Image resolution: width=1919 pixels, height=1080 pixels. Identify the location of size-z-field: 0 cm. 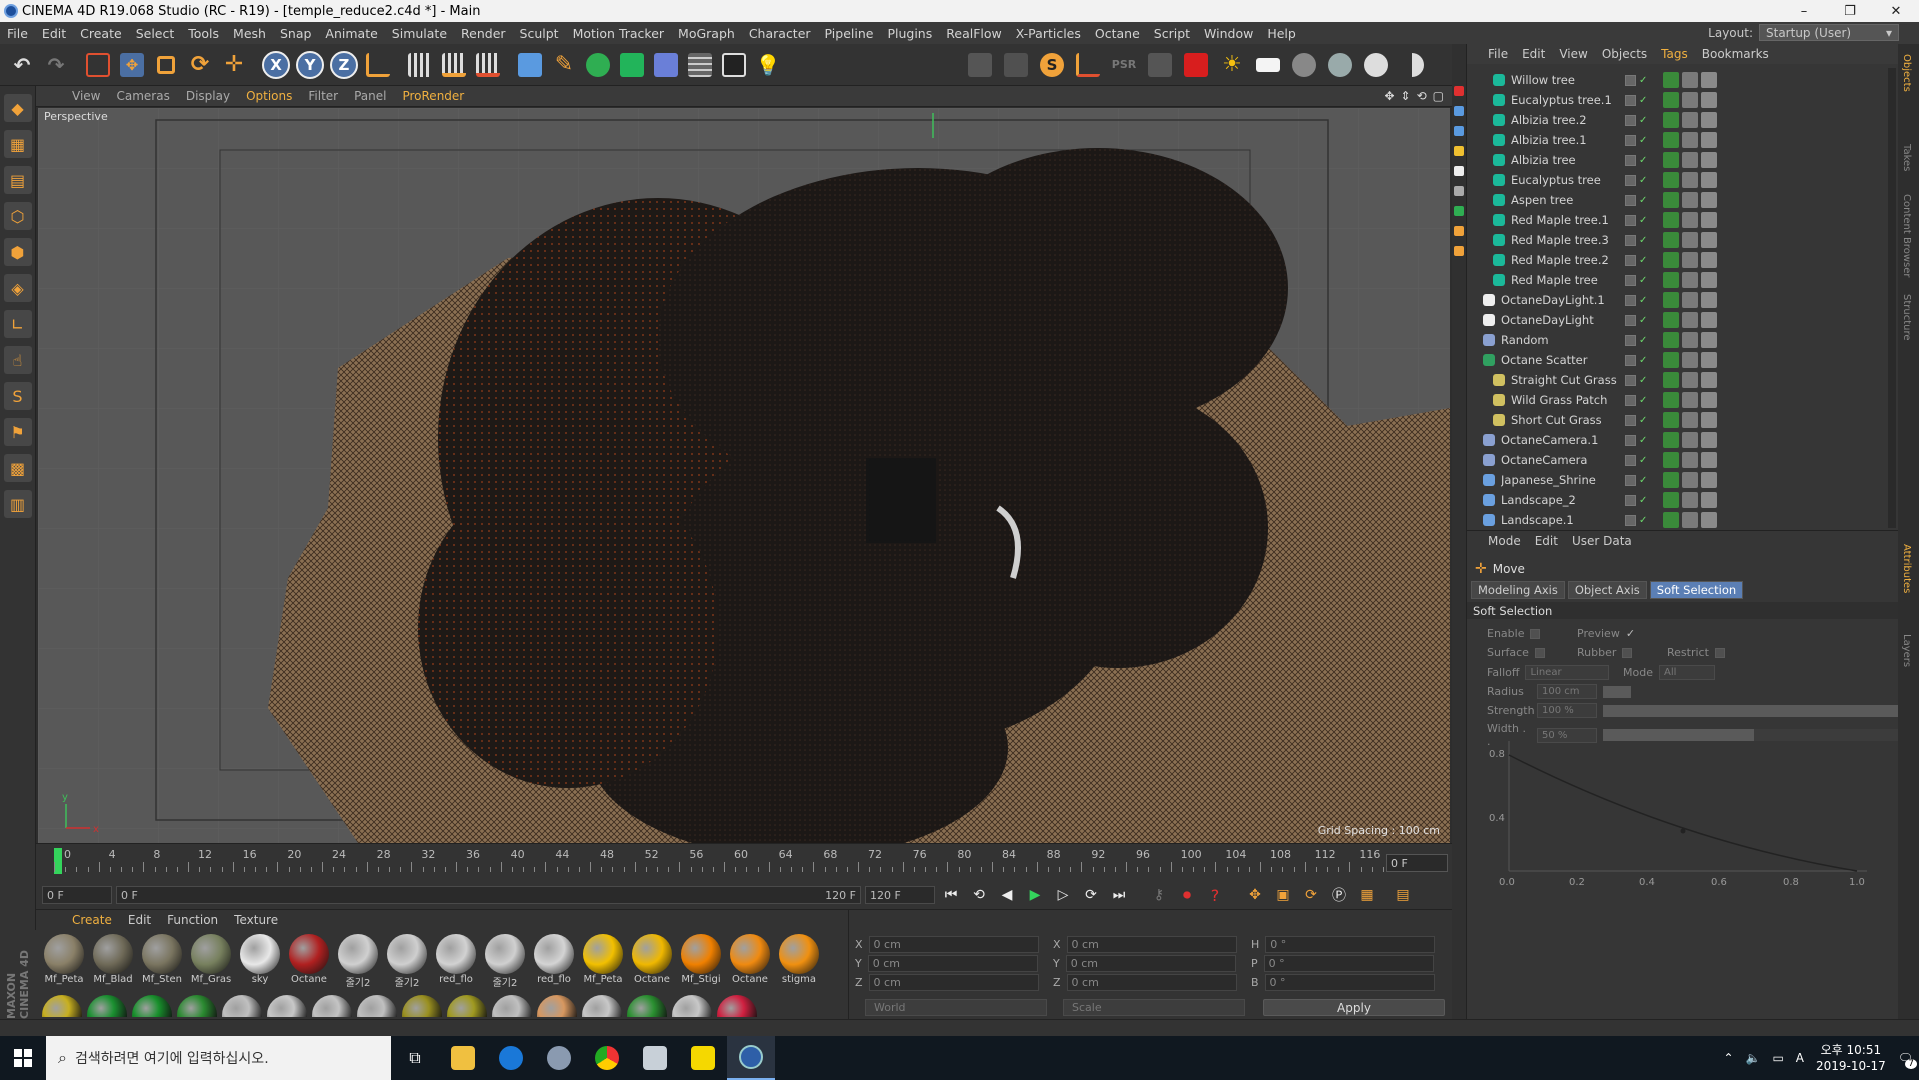
(1151, 982).